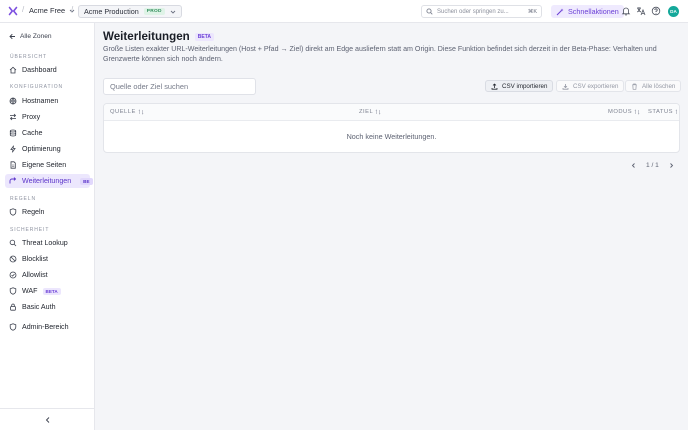  What do you see at coordinates (130, 11) in the screenshot?
I see `zone-switcher: Acme Production PROD` at bounding box center [130, 11].